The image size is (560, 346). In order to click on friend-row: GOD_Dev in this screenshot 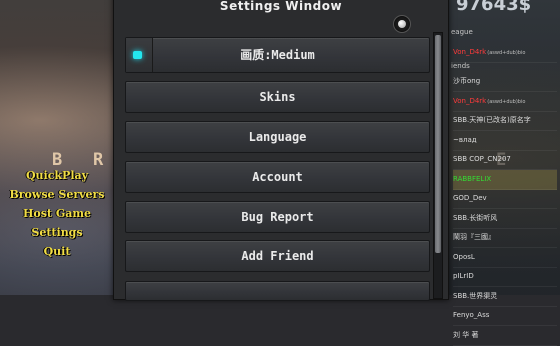, I will do `click(505, 199)`.